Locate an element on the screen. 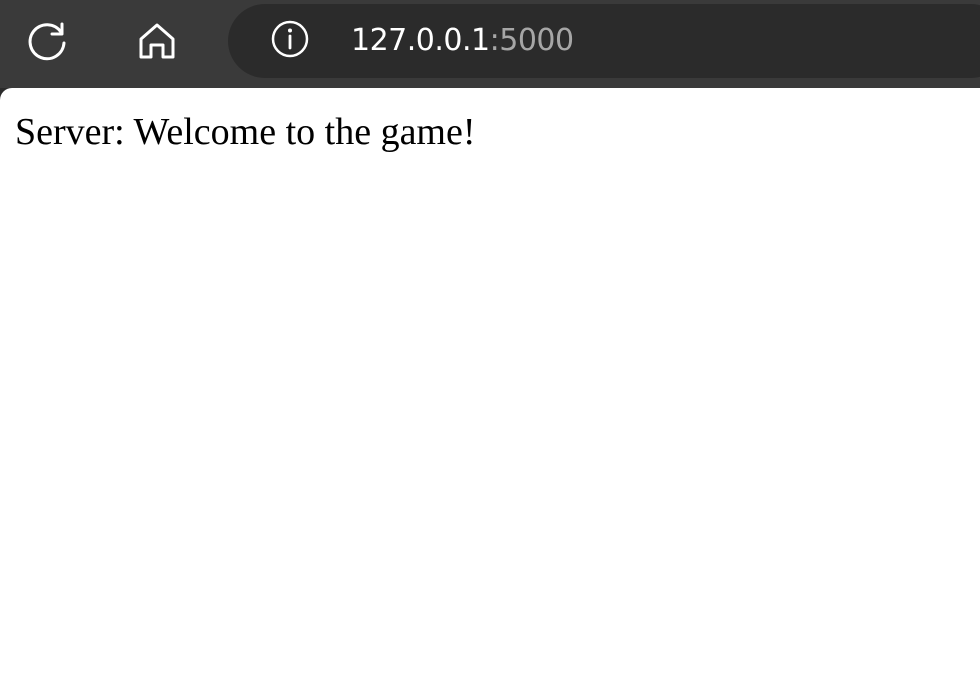 The width and height of the screenshot is (980, 677). site-info-button is located at coordinates (290, 41).